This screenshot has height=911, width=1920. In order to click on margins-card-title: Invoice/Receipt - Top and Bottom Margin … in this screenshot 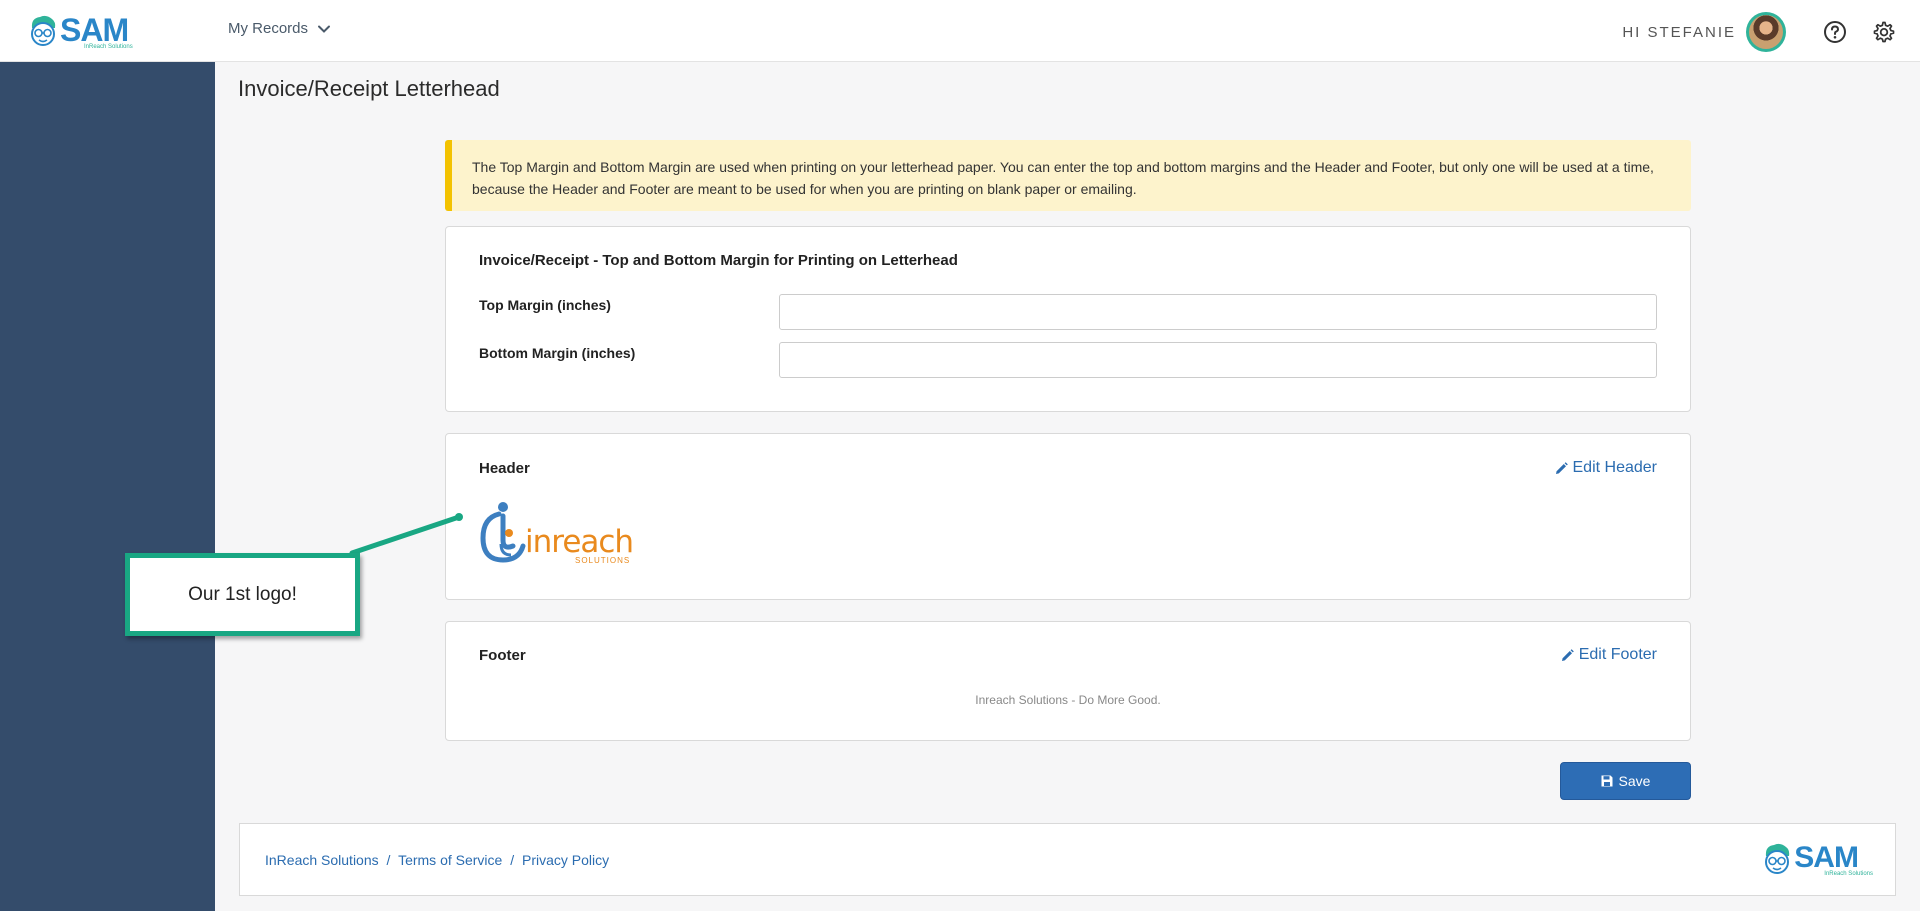, I will do `click(718, 260)`.